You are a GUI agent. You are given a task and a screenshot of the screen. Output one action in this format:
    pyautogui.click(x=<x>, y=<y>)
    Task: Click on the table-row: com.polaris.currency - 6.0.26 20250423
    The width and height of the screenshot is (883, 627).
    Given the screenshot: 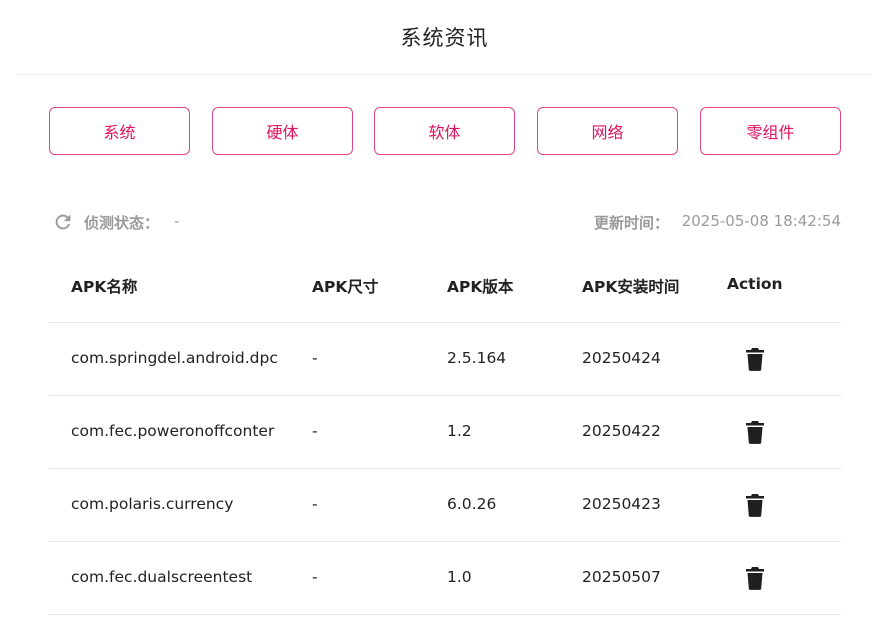 What is the action you would take?
    pyautogui.click(x=445, y=505)
    